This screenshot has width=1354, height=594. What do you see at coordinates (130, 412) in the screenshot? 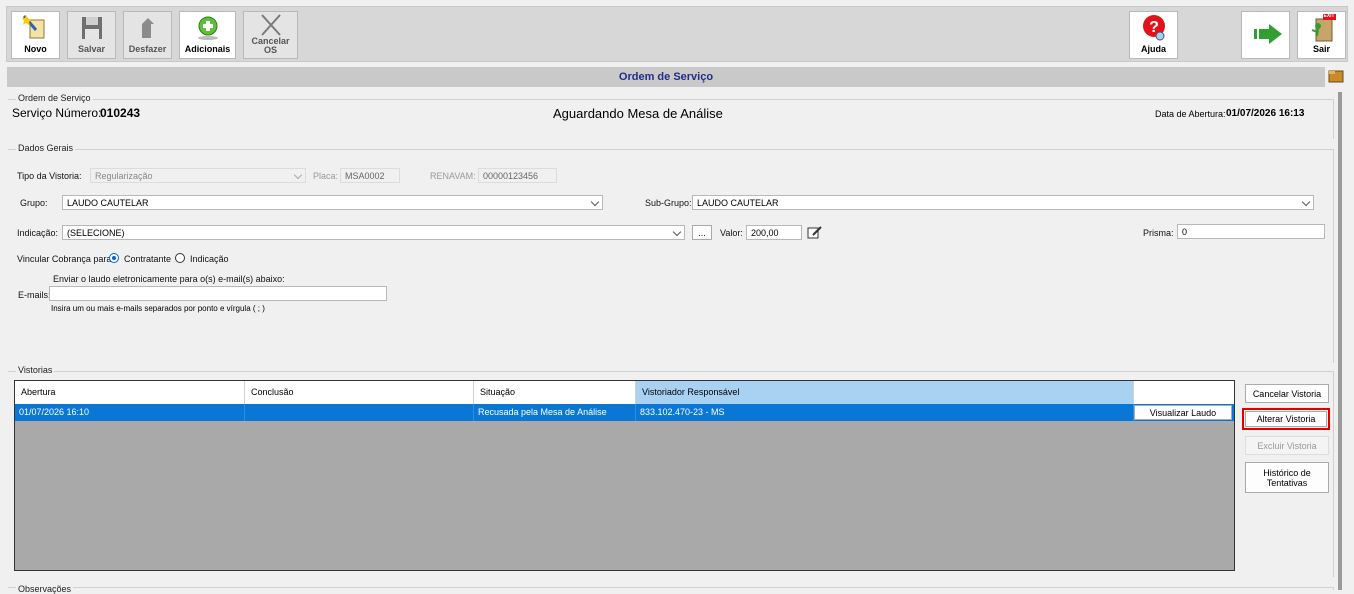
I see `cell-abertura: 01/07/2026 16:10` at bounding box center [130, 412].